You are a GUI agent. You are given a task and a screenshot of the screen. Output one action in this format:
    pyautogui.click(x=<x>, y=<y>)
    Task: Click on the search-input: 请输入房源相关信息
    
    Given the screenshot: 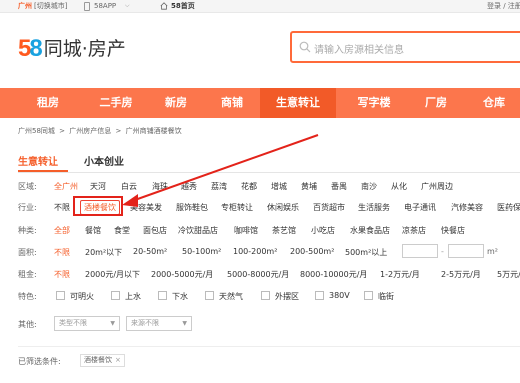 What is the action you would take?
    pyautogui.click(x=405, y=47)
    